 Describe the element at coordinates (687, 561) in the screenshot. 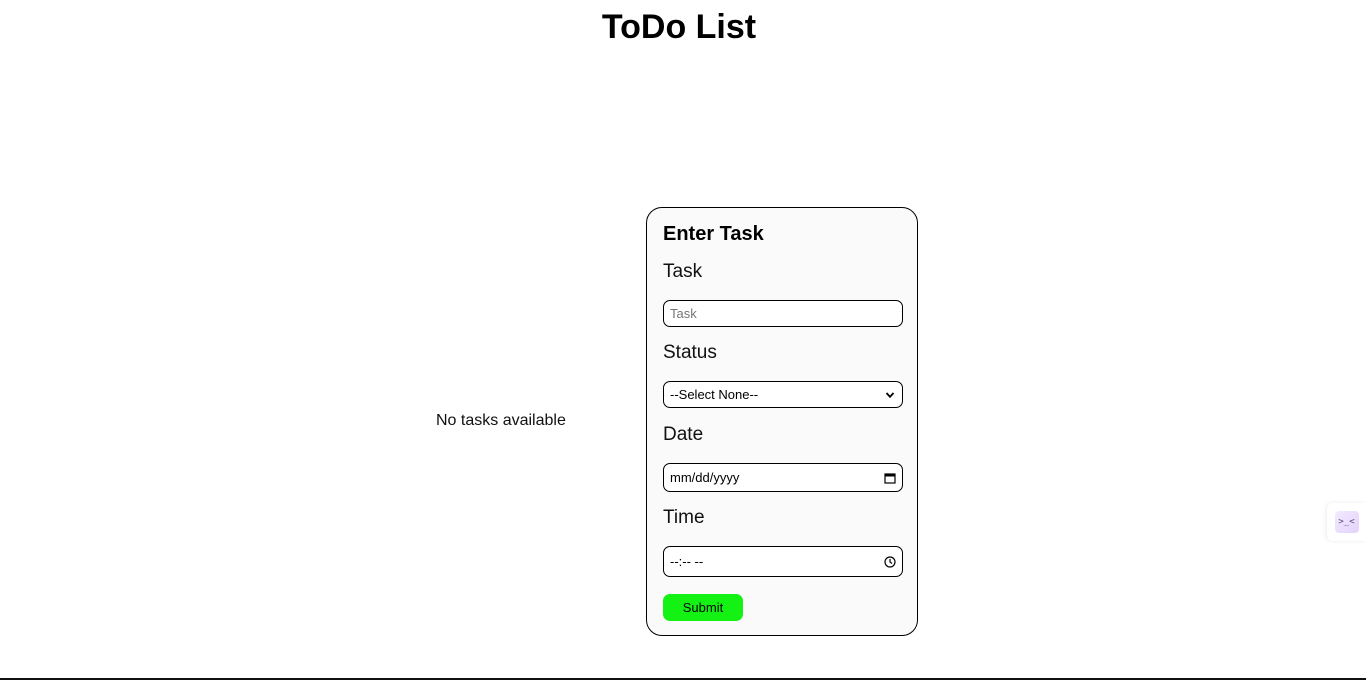

I see `time-input-value: --:-- --` at that location.